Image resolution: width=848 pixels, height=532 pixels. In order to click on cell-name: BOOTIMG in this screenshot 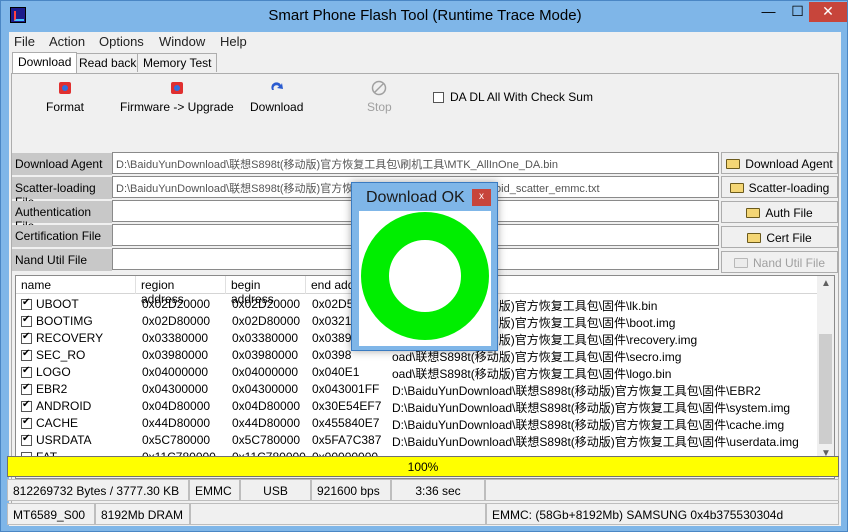, I will do `click(64, 321)`.